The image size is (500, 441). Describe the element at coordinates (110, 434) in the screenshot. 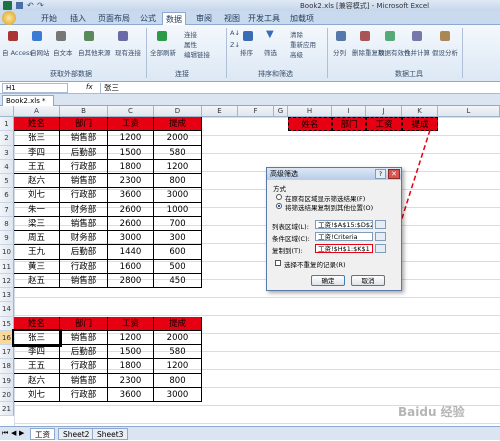

I see `sheet-tab-3: Sheet3` at that location.